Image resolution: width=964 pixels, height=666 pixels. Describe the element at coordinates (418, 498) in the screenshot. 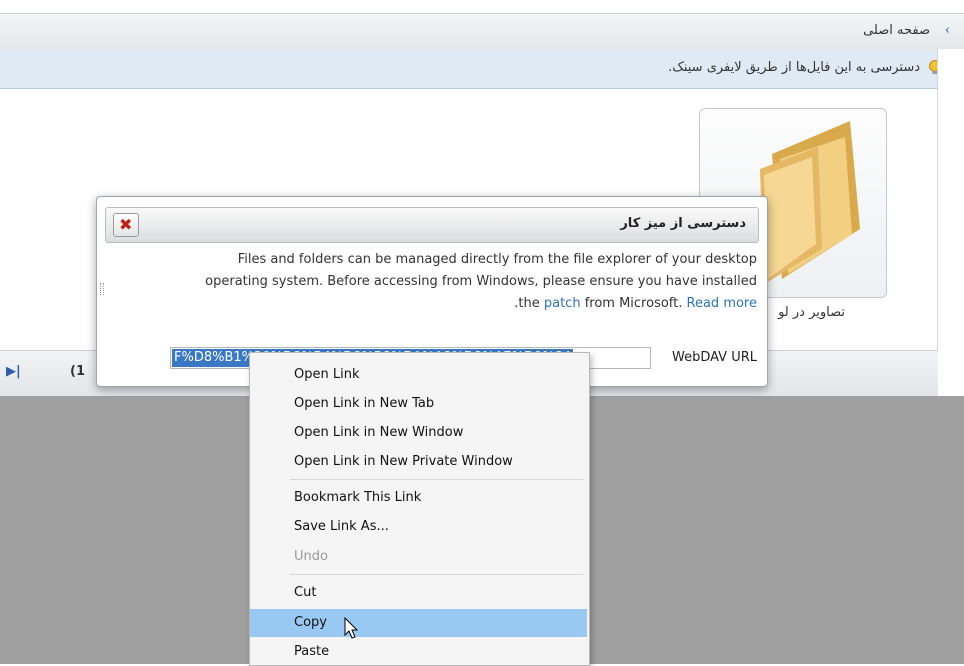

I see `menu-item-bookmark-link: Bookmark This Link` at that location.